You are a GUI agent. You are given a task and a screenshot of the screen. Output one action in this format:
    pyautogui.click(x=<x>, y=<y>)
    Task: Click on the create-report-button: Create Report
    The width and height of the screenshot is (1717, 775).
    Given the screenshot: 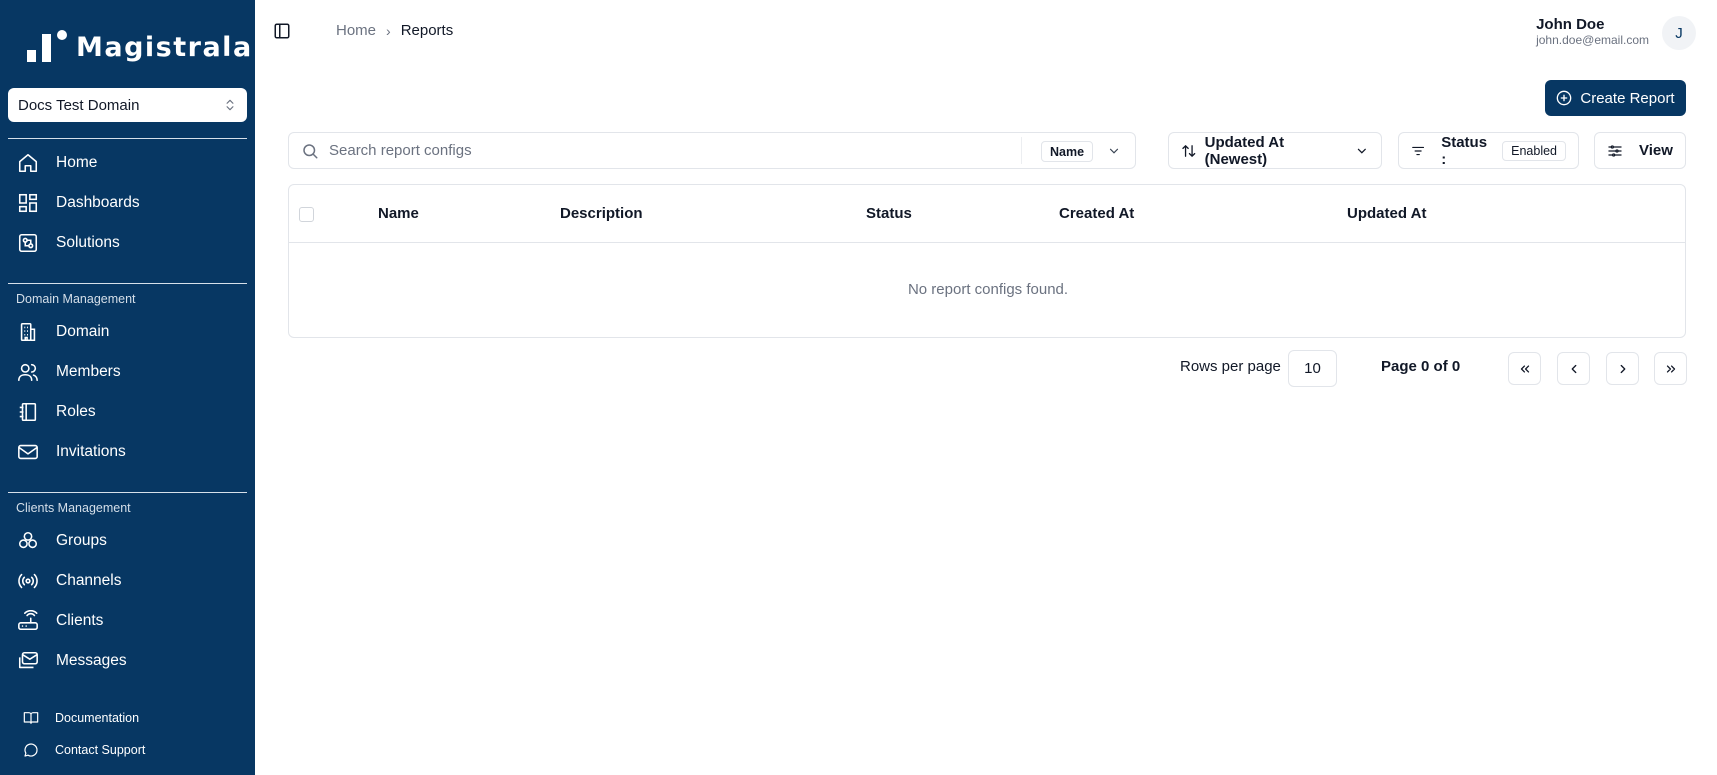 What is the action you would take?
    pyautogui.click(x=1615, y=98)
    